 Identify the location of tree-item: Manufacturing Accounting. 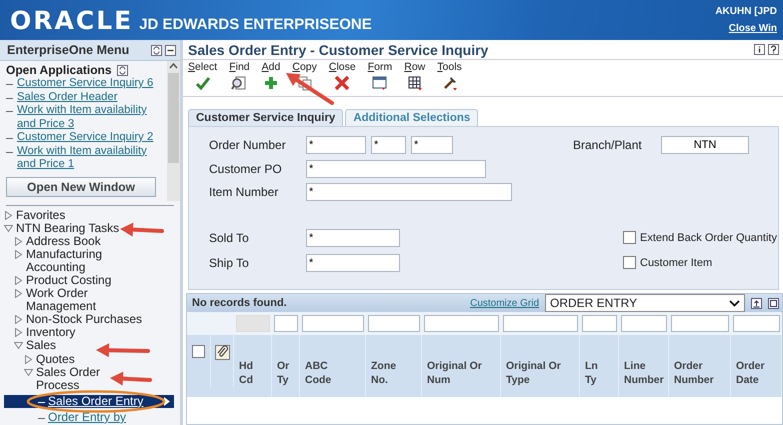
(85, 261).